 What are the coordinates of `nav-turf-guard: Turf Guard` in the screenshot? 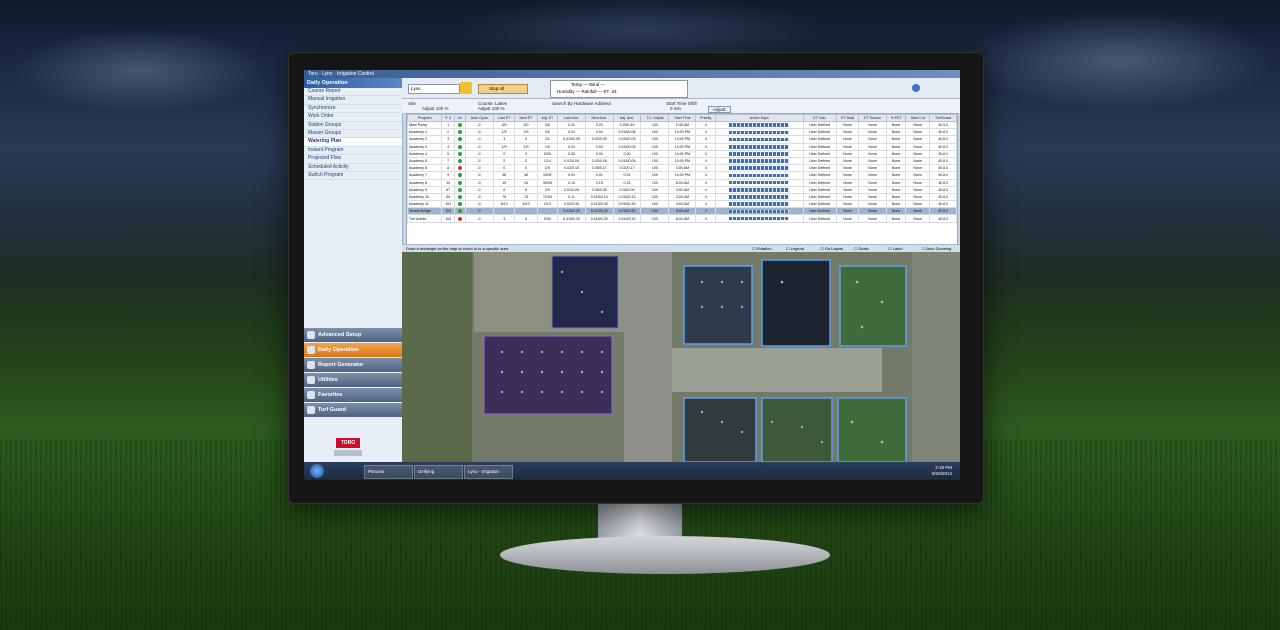 It's located at (353, 410).